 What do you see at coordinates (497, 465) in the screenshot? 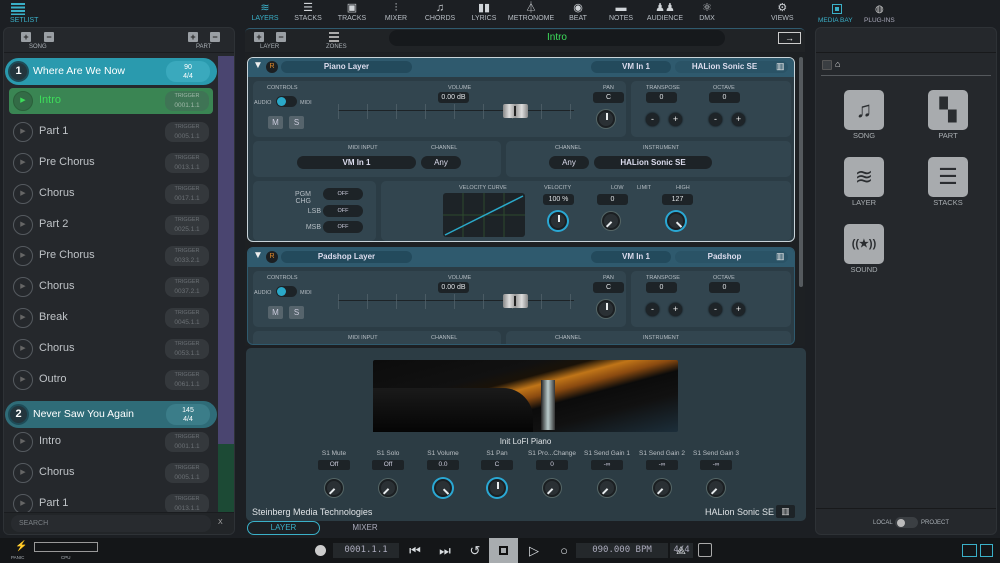
I see `param-value: C` at bounding box center [497, 465].